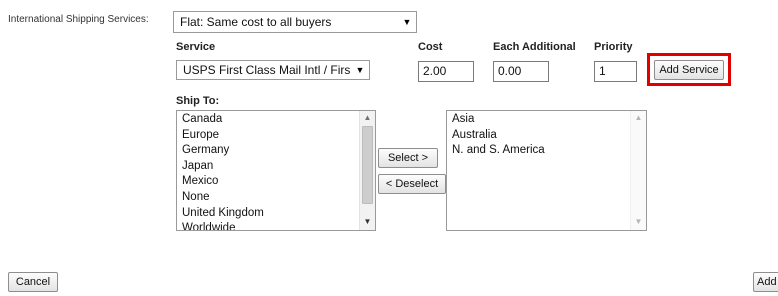 This screenshot has width=778, height=296. I want to click on cost-input: 2.00, so click(446, 71).